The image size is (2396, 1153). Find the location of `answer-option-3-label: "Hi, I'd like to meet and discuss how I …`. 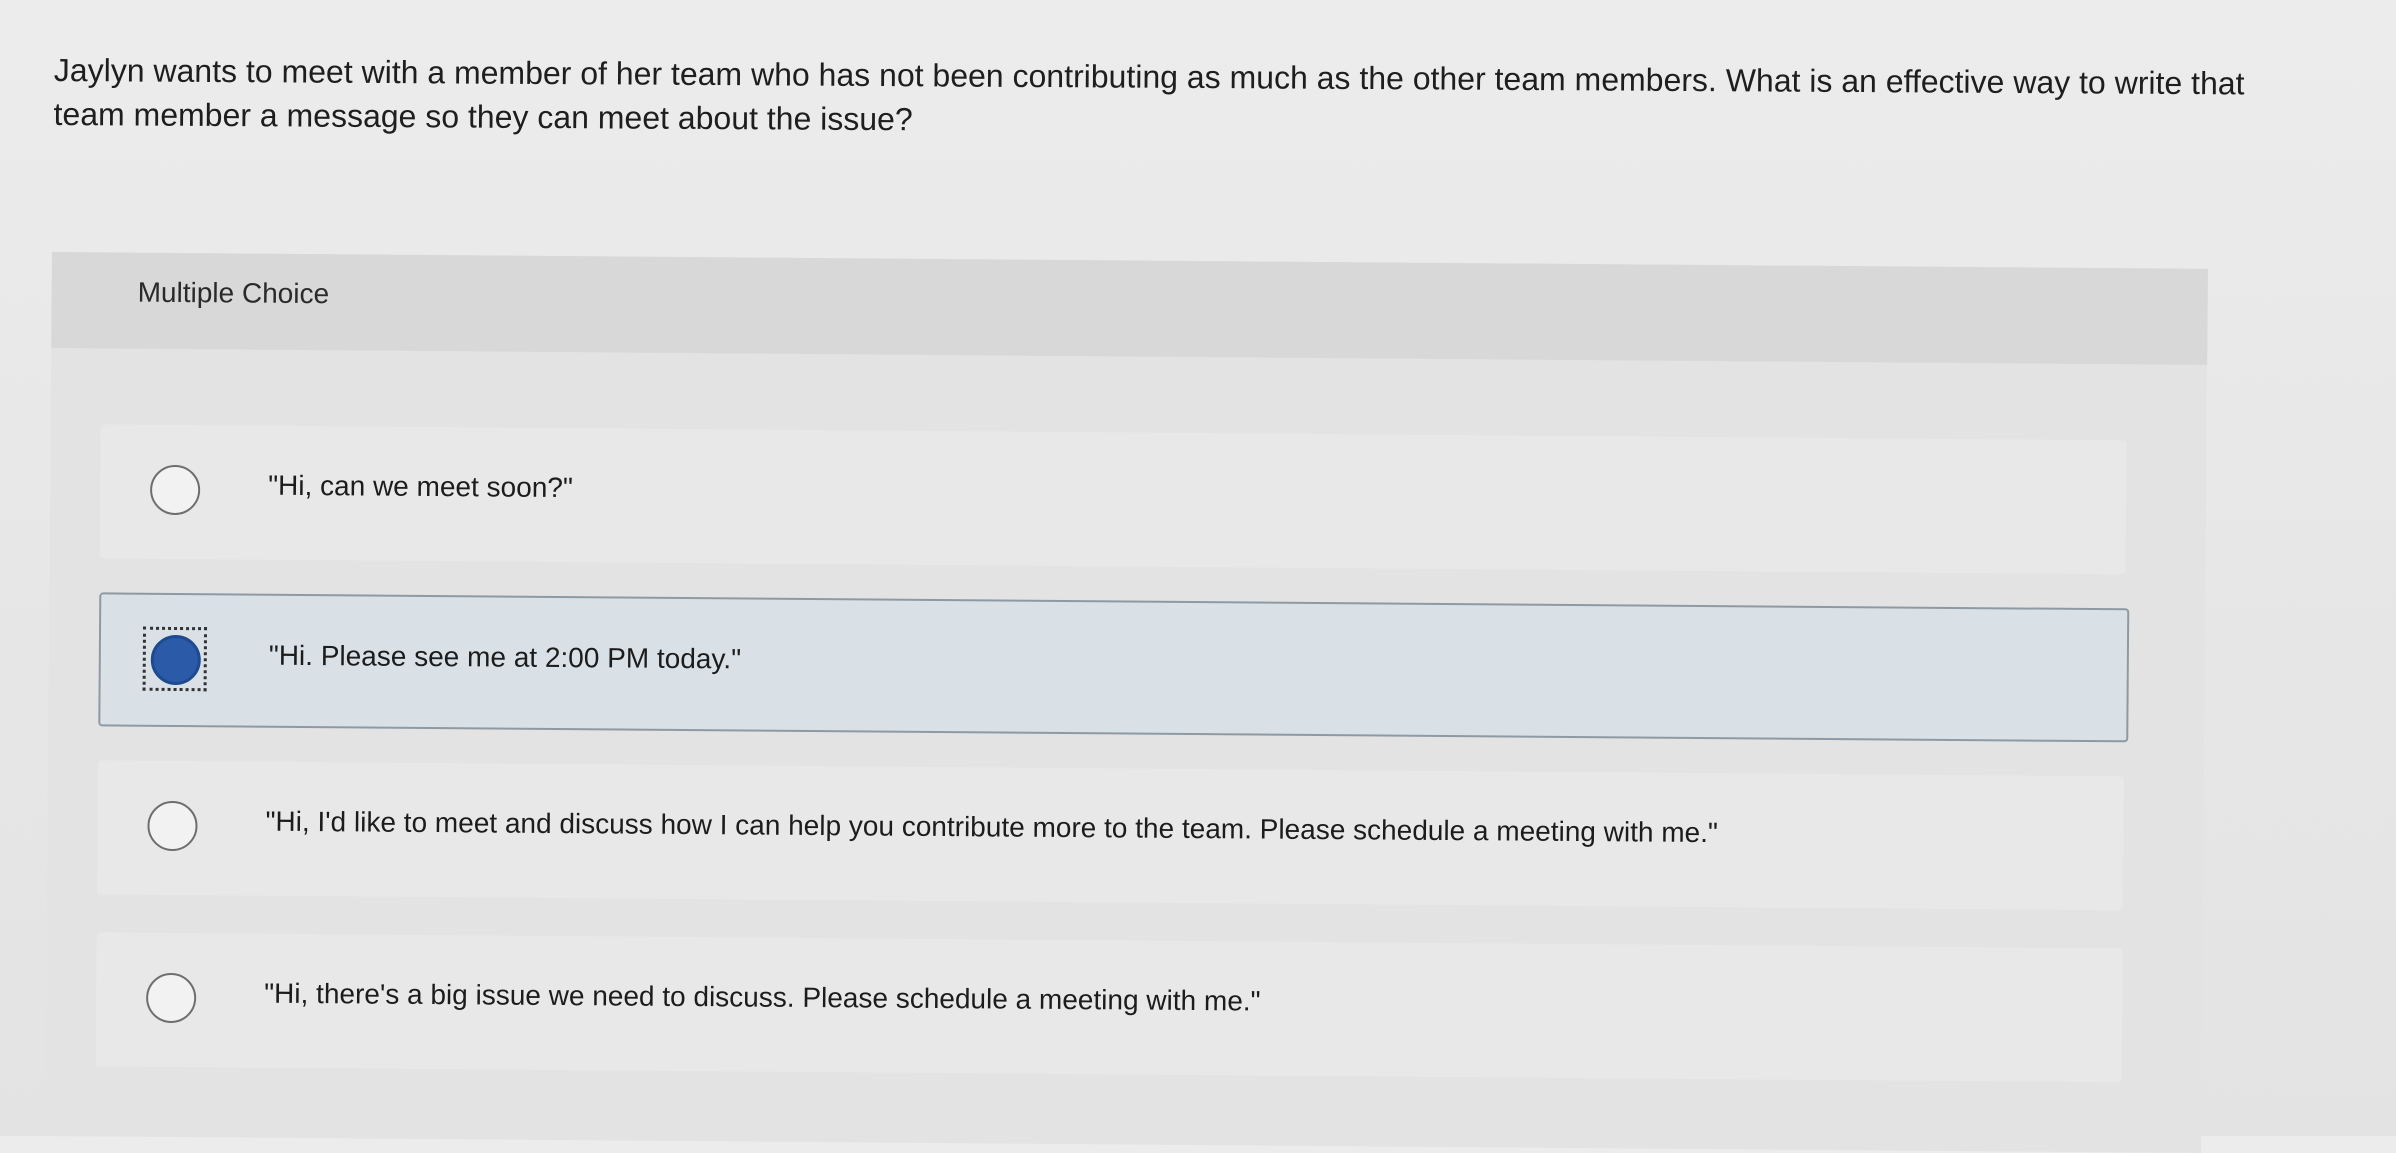

answer-option-3-label: "Hi, I'd like to meet and discuss how I … is located at coordinates (992, 827).